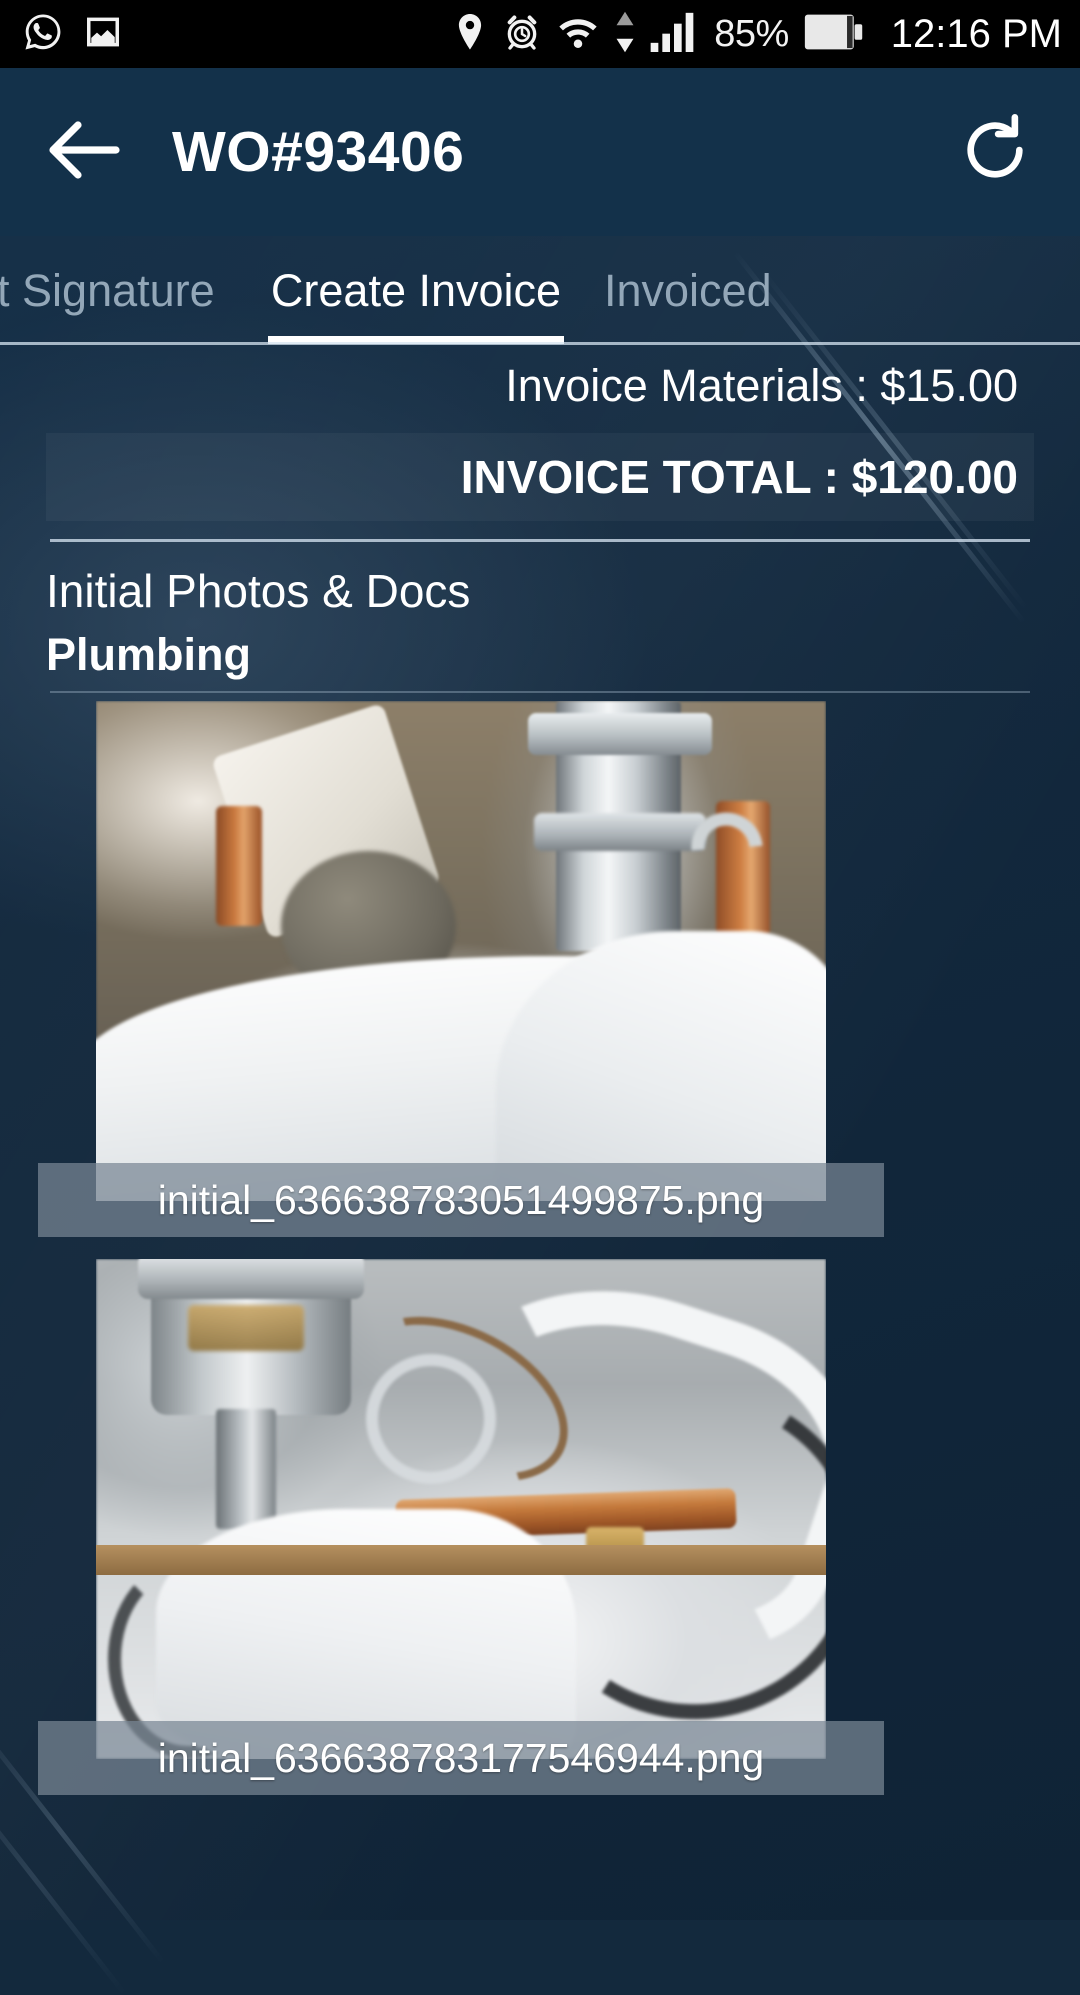 The width and height of the screenshot is (1080, 1995). I want to click on photo-filename-caption: initial_636638783177546944.png, so click(461, 1758).